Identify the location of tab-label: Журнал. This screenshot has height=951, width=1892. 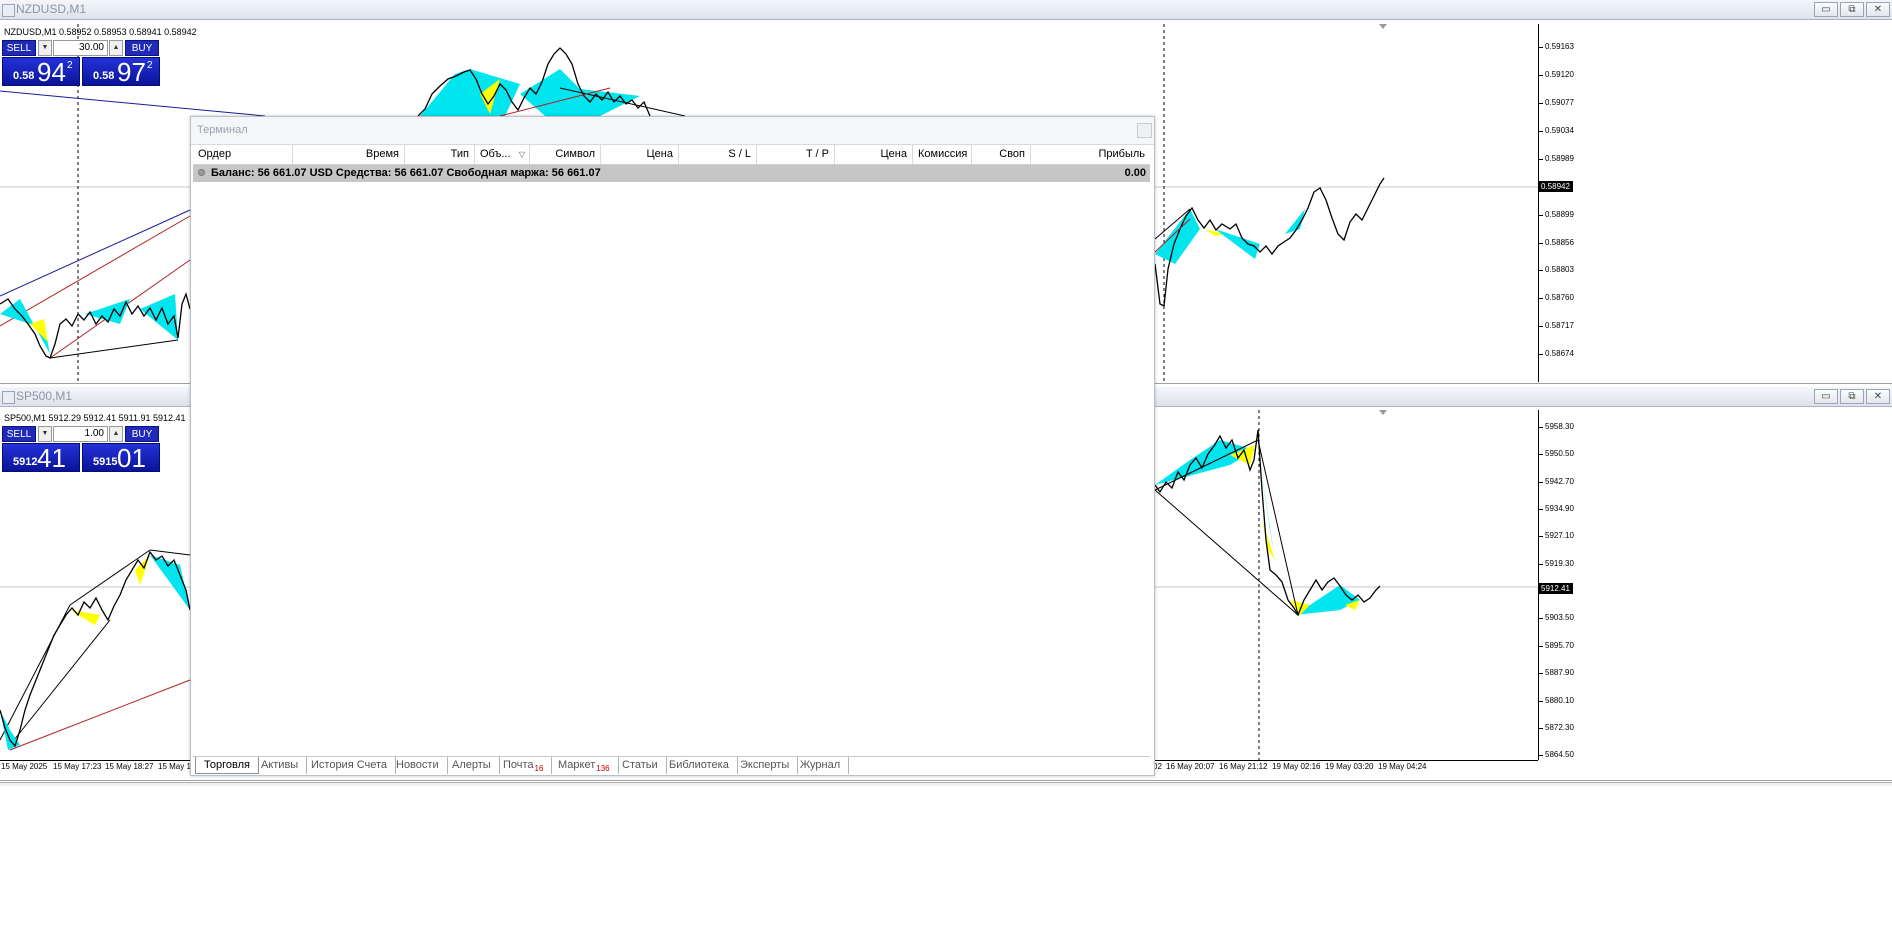
(820, 765).